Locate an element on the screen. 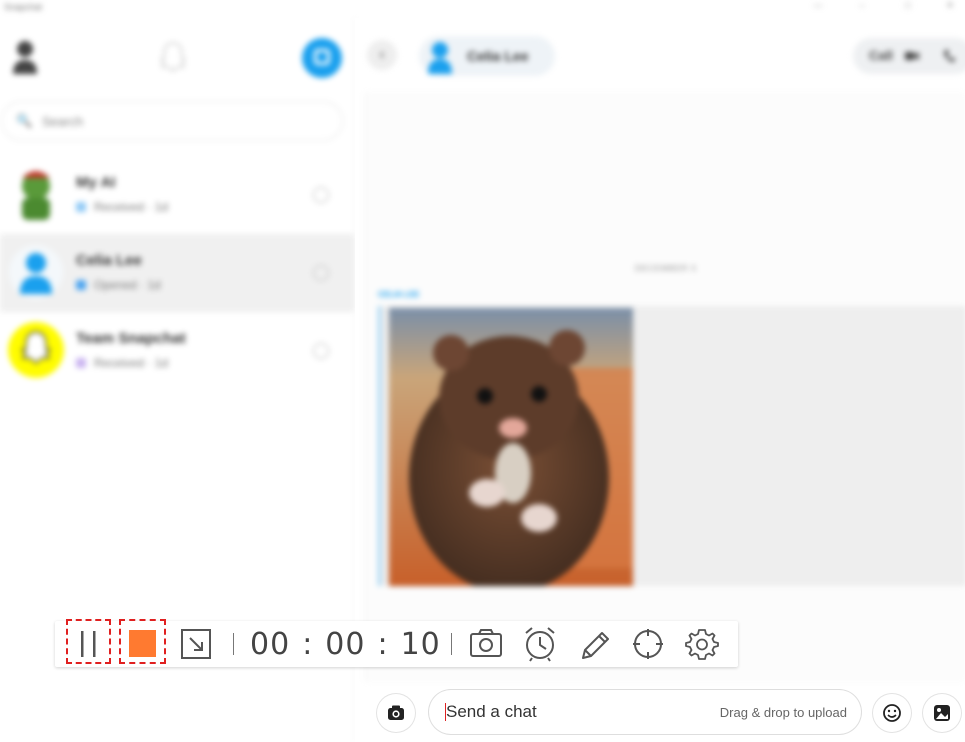 The height and width of the screenshot is (742, 965). target-button is located at coordinates (648, 644).